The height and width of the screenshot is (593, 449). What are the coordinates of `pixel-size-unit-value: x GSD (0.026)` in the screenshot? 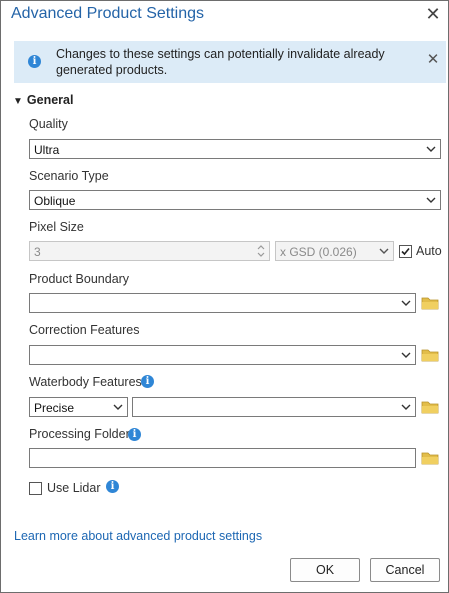 It's located at (318, 252).